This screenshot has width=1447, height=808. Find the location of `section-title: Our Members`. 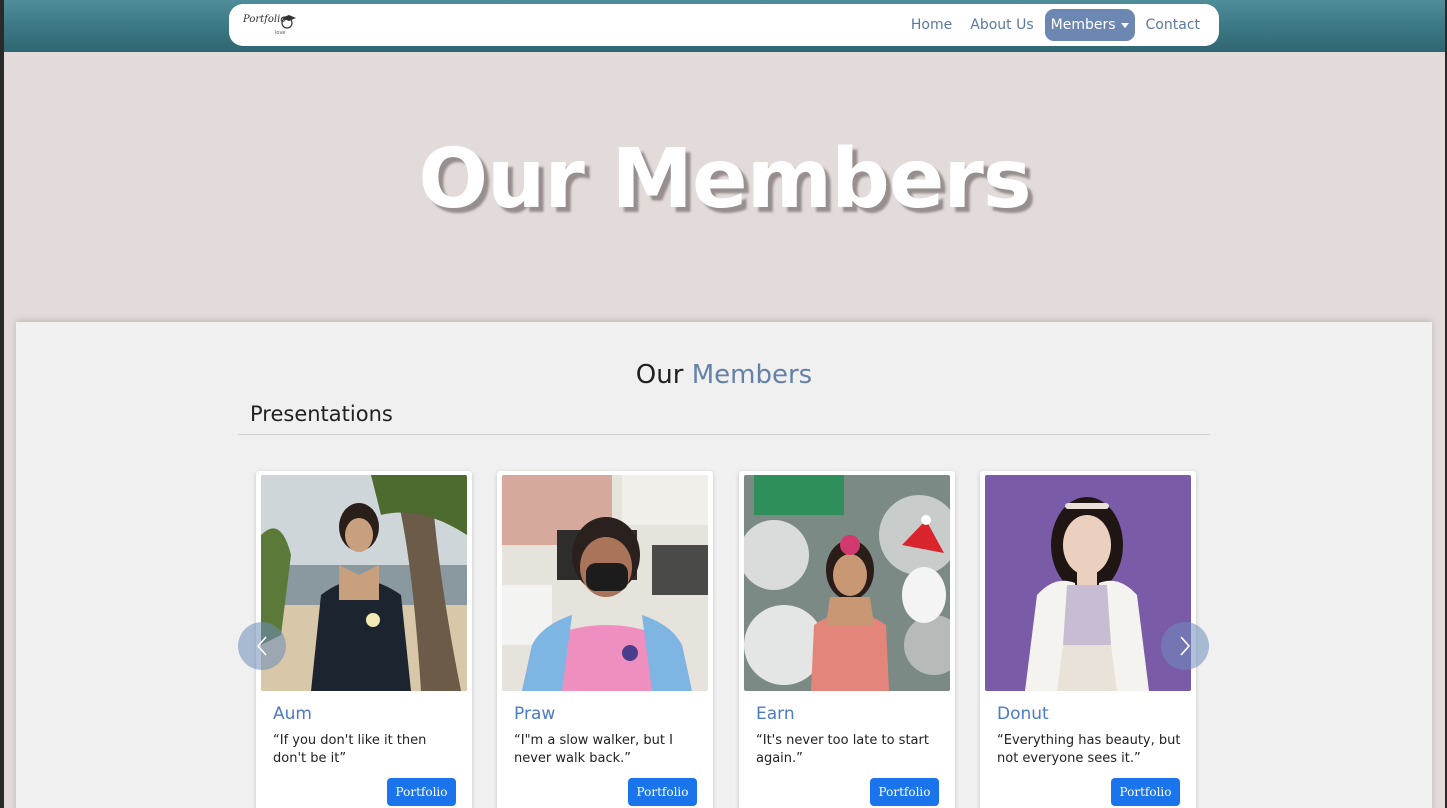

section-title: Our Members is located at coordinates (724, 375).